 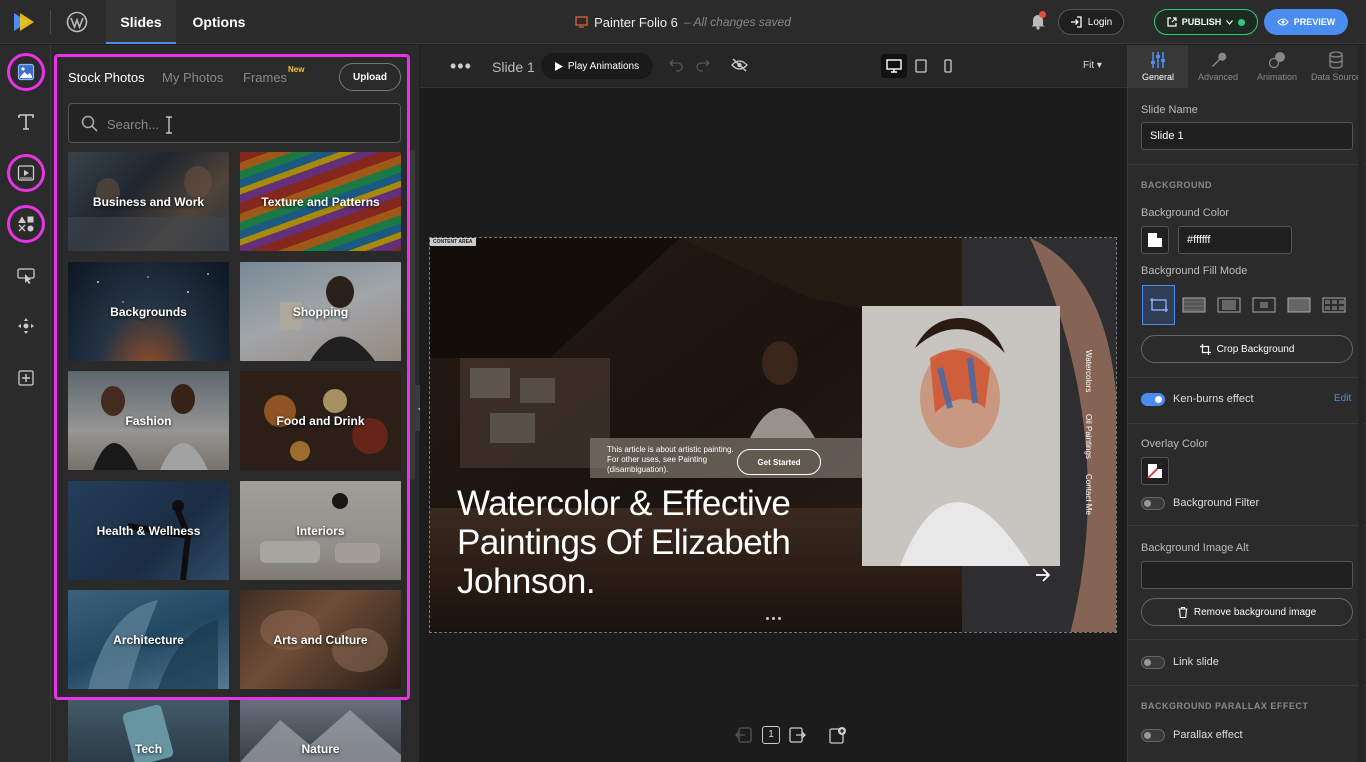 I want to click on add-element-icon, so click(x=26, y=378).